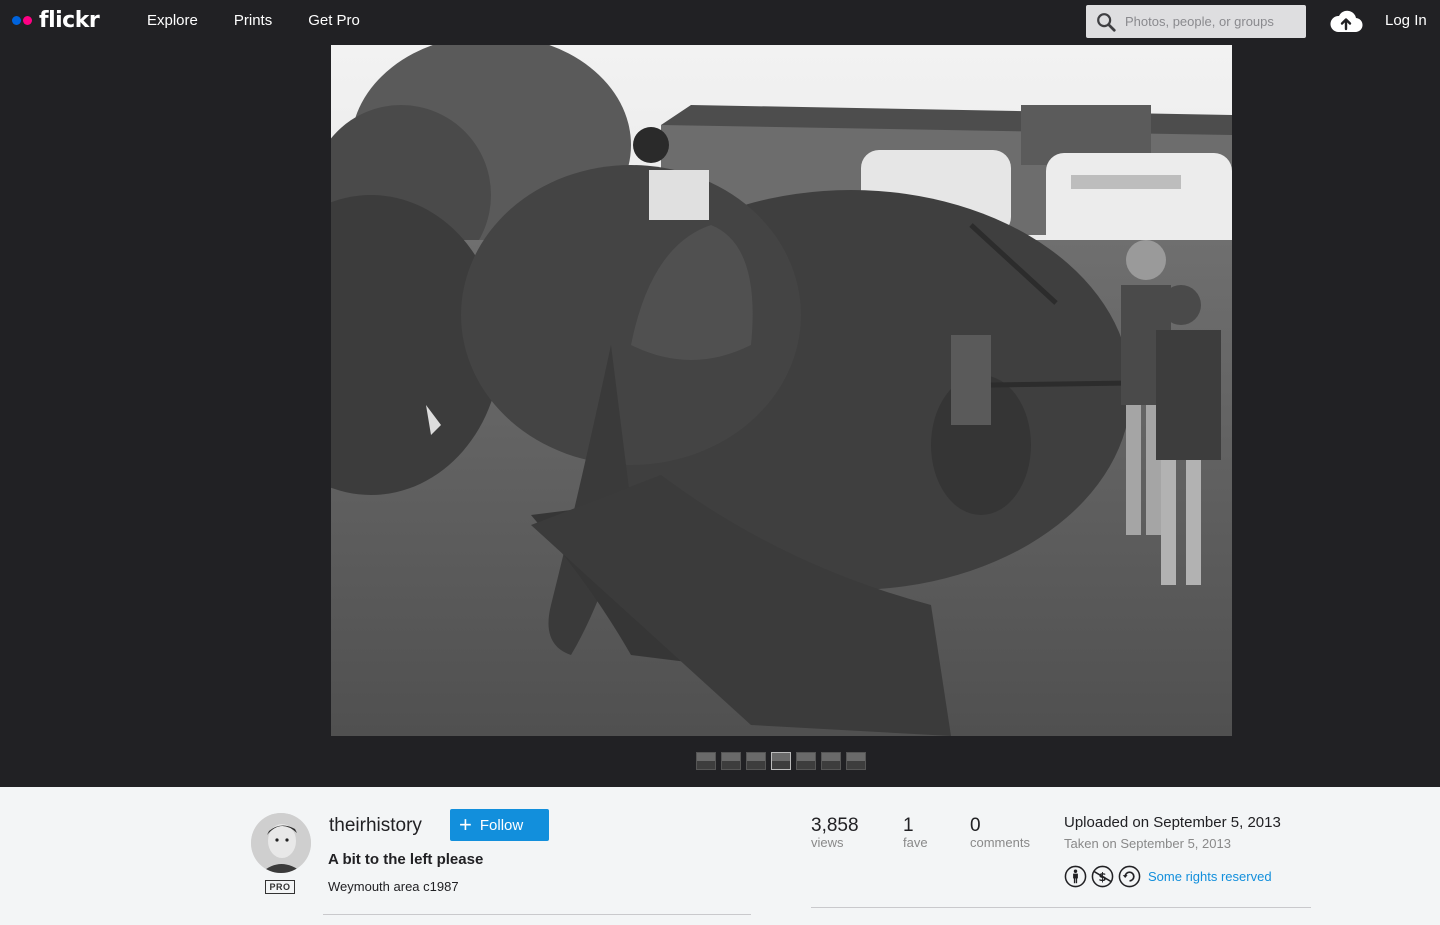  I want to click on license-link: Some rights reserved, so click(1210, 876).